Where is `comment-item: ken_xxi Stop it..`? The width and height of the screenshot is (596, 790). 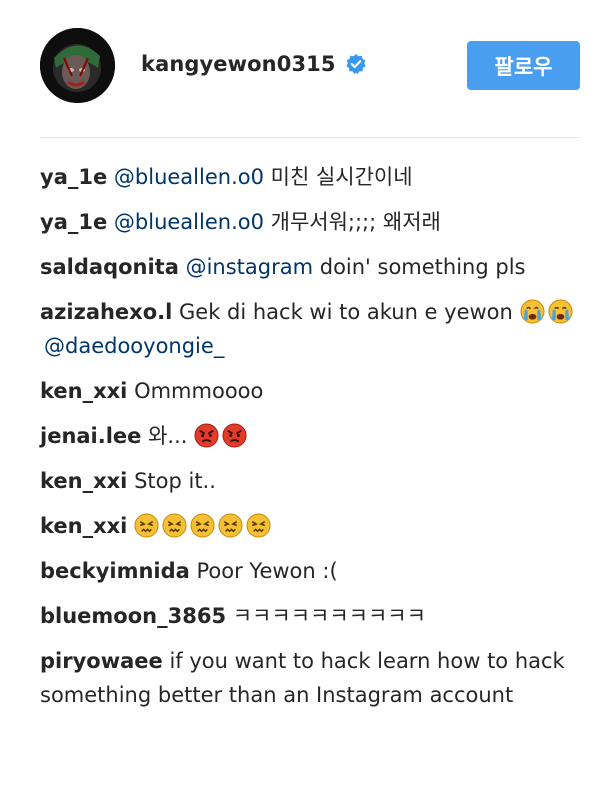 comment-item: ken_xxi Stop it.. is located at coordinates (310, 481).